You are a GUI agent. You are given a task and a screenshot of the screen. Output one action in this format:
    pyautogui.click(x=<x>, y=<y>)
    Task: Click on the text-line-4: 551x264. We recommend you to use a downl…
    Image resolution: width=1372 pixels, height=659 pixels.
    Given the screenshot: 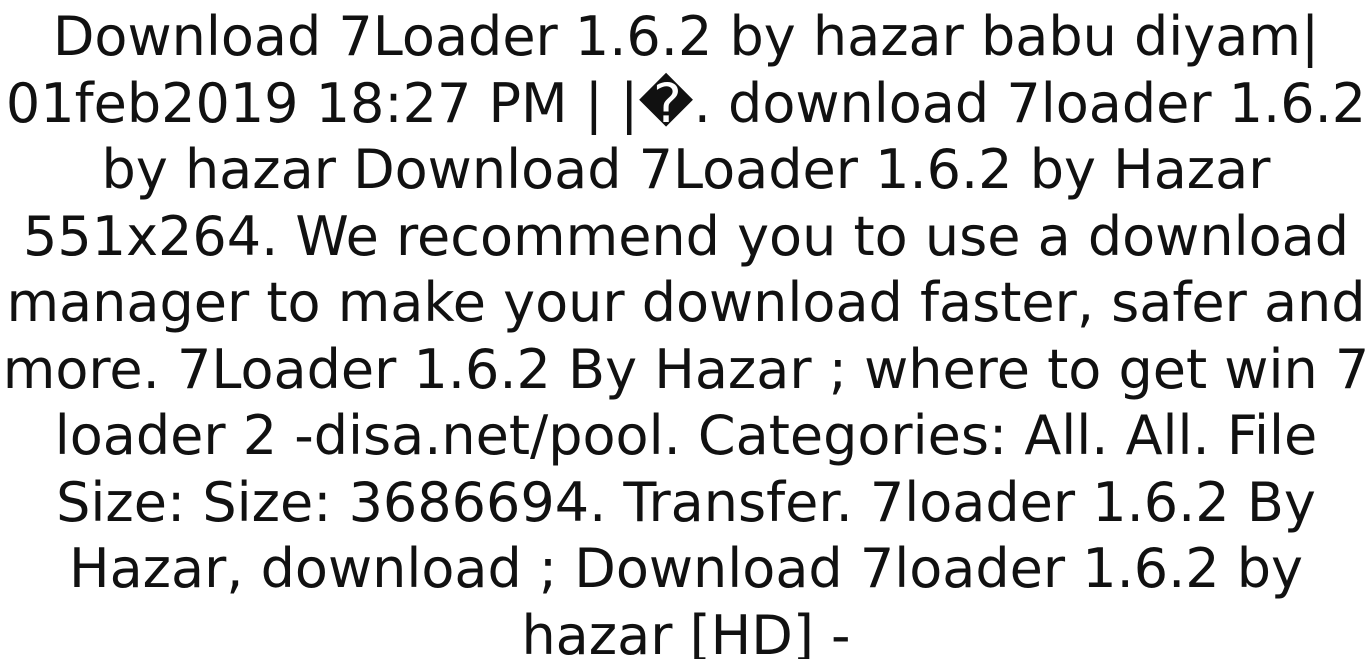 What is the action you would take?
    pyautogui.click(x=686, y=236)
    